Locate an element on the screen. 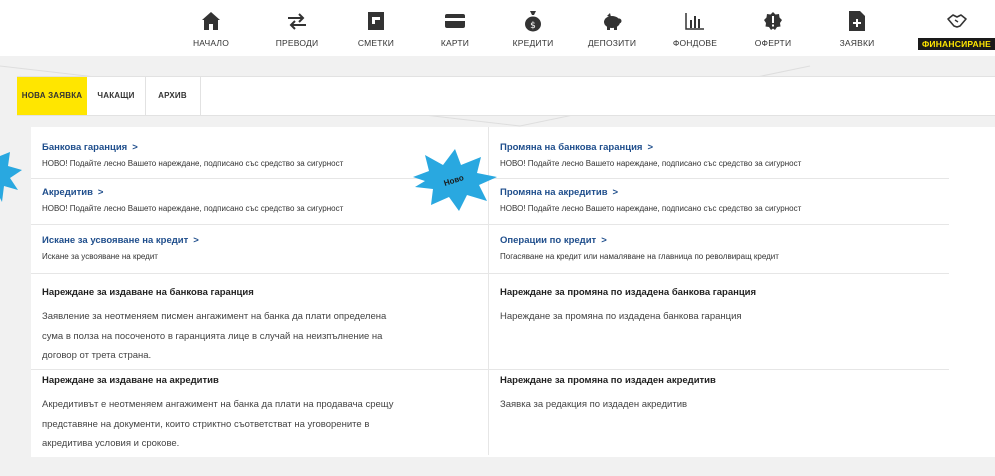 This screenshot has height=476, width=995. nav-item-transfers: ПРЕВОДИ is located at coordinates (297, 28).